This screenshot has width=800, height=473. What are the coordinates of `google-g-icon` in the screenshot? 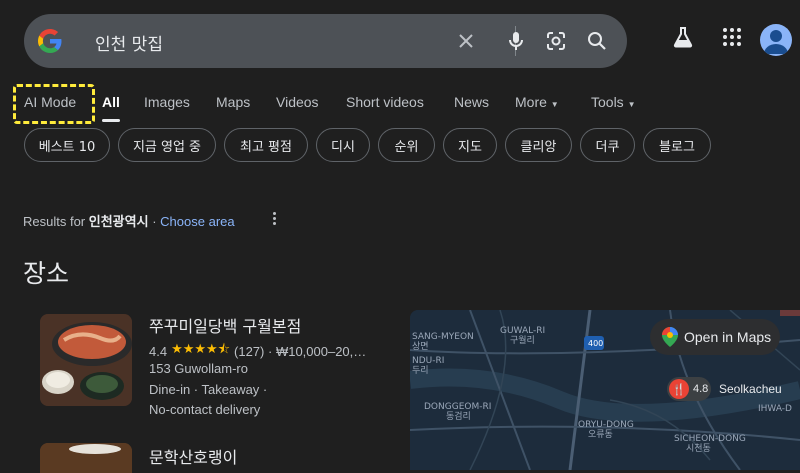 It's located at (50, 41).